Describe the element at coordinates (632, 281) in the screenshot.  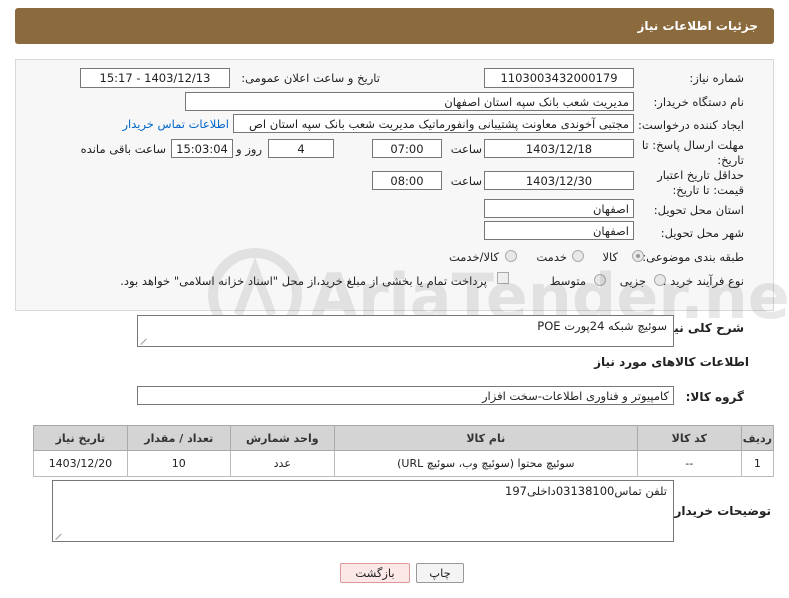
I see `process-option-minor: جزیی` at that location.